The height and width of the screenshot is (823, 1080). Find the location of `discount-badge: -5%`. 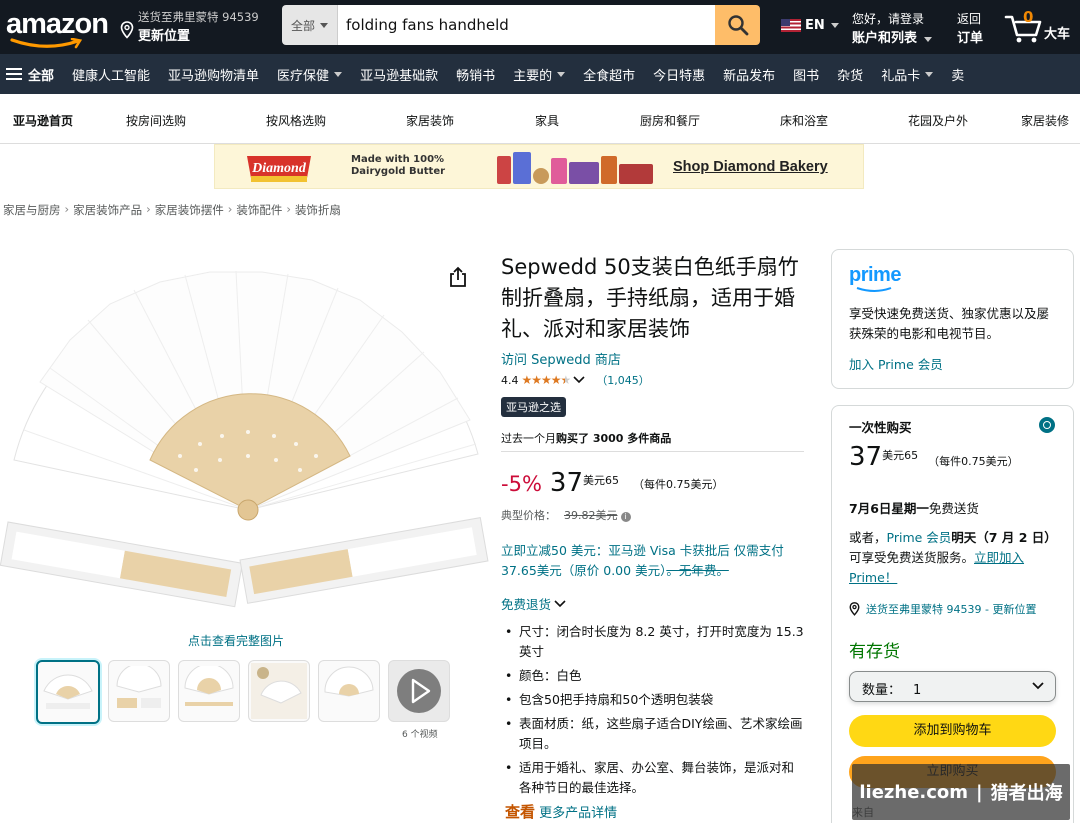

discount-badge: -5% is located at coordinates (521, 484).